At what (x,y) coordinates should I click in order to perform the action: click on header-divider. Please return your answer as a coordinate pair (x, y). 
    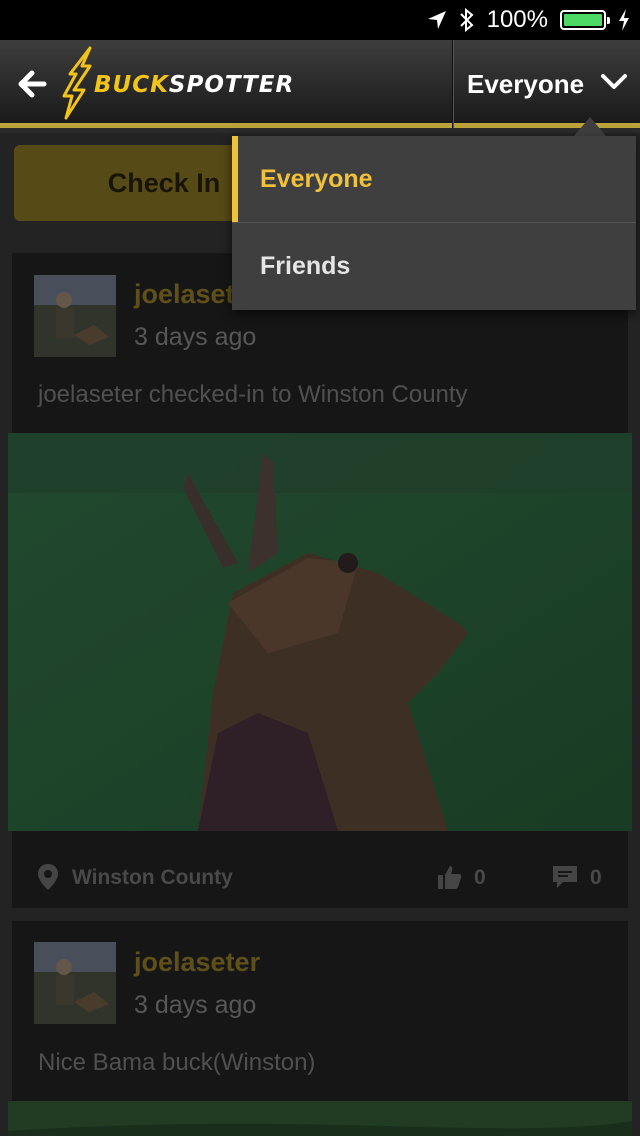
    Looking at the image, I should click on (453, 84).